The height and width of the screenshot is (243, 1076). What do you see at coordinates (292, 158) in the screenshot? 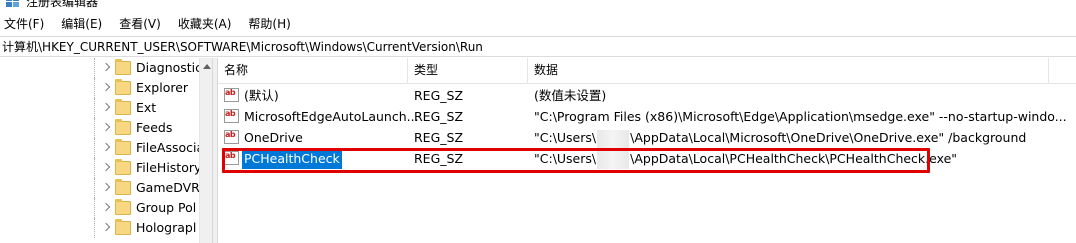
I see `value-name: PCHealthCheck` at bounding box center [292, 158].